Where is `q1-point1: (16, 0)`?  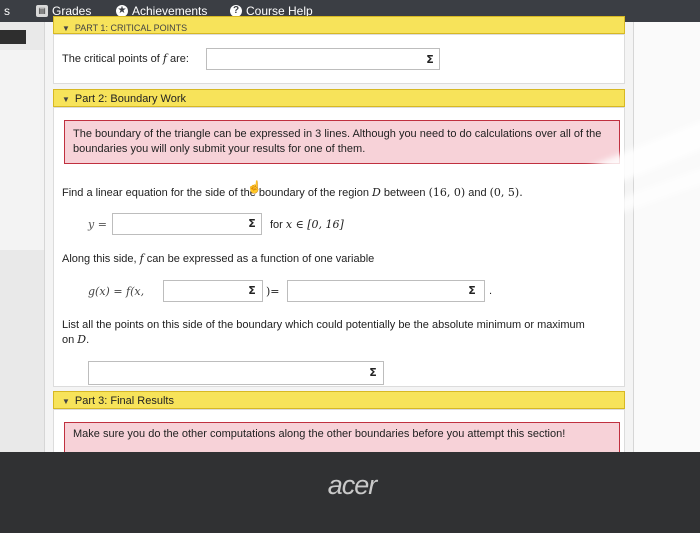 q1-point1: (16, 0) is located at coordinates (447, 192).